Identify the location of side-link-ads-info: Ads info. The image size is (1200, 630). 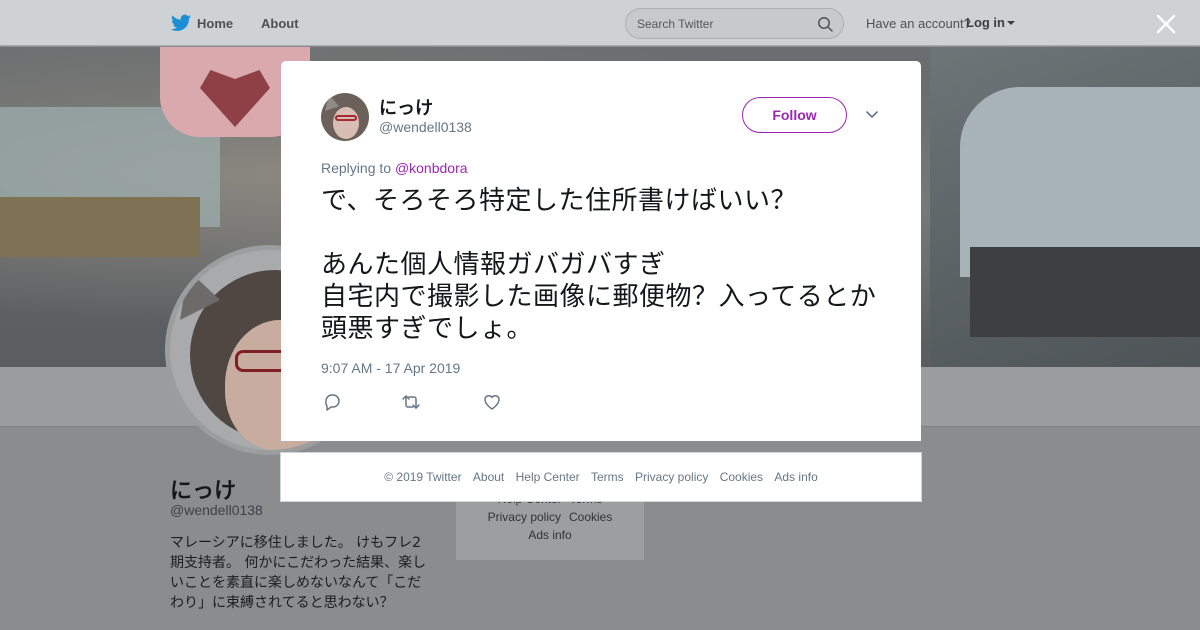
(549, 535).